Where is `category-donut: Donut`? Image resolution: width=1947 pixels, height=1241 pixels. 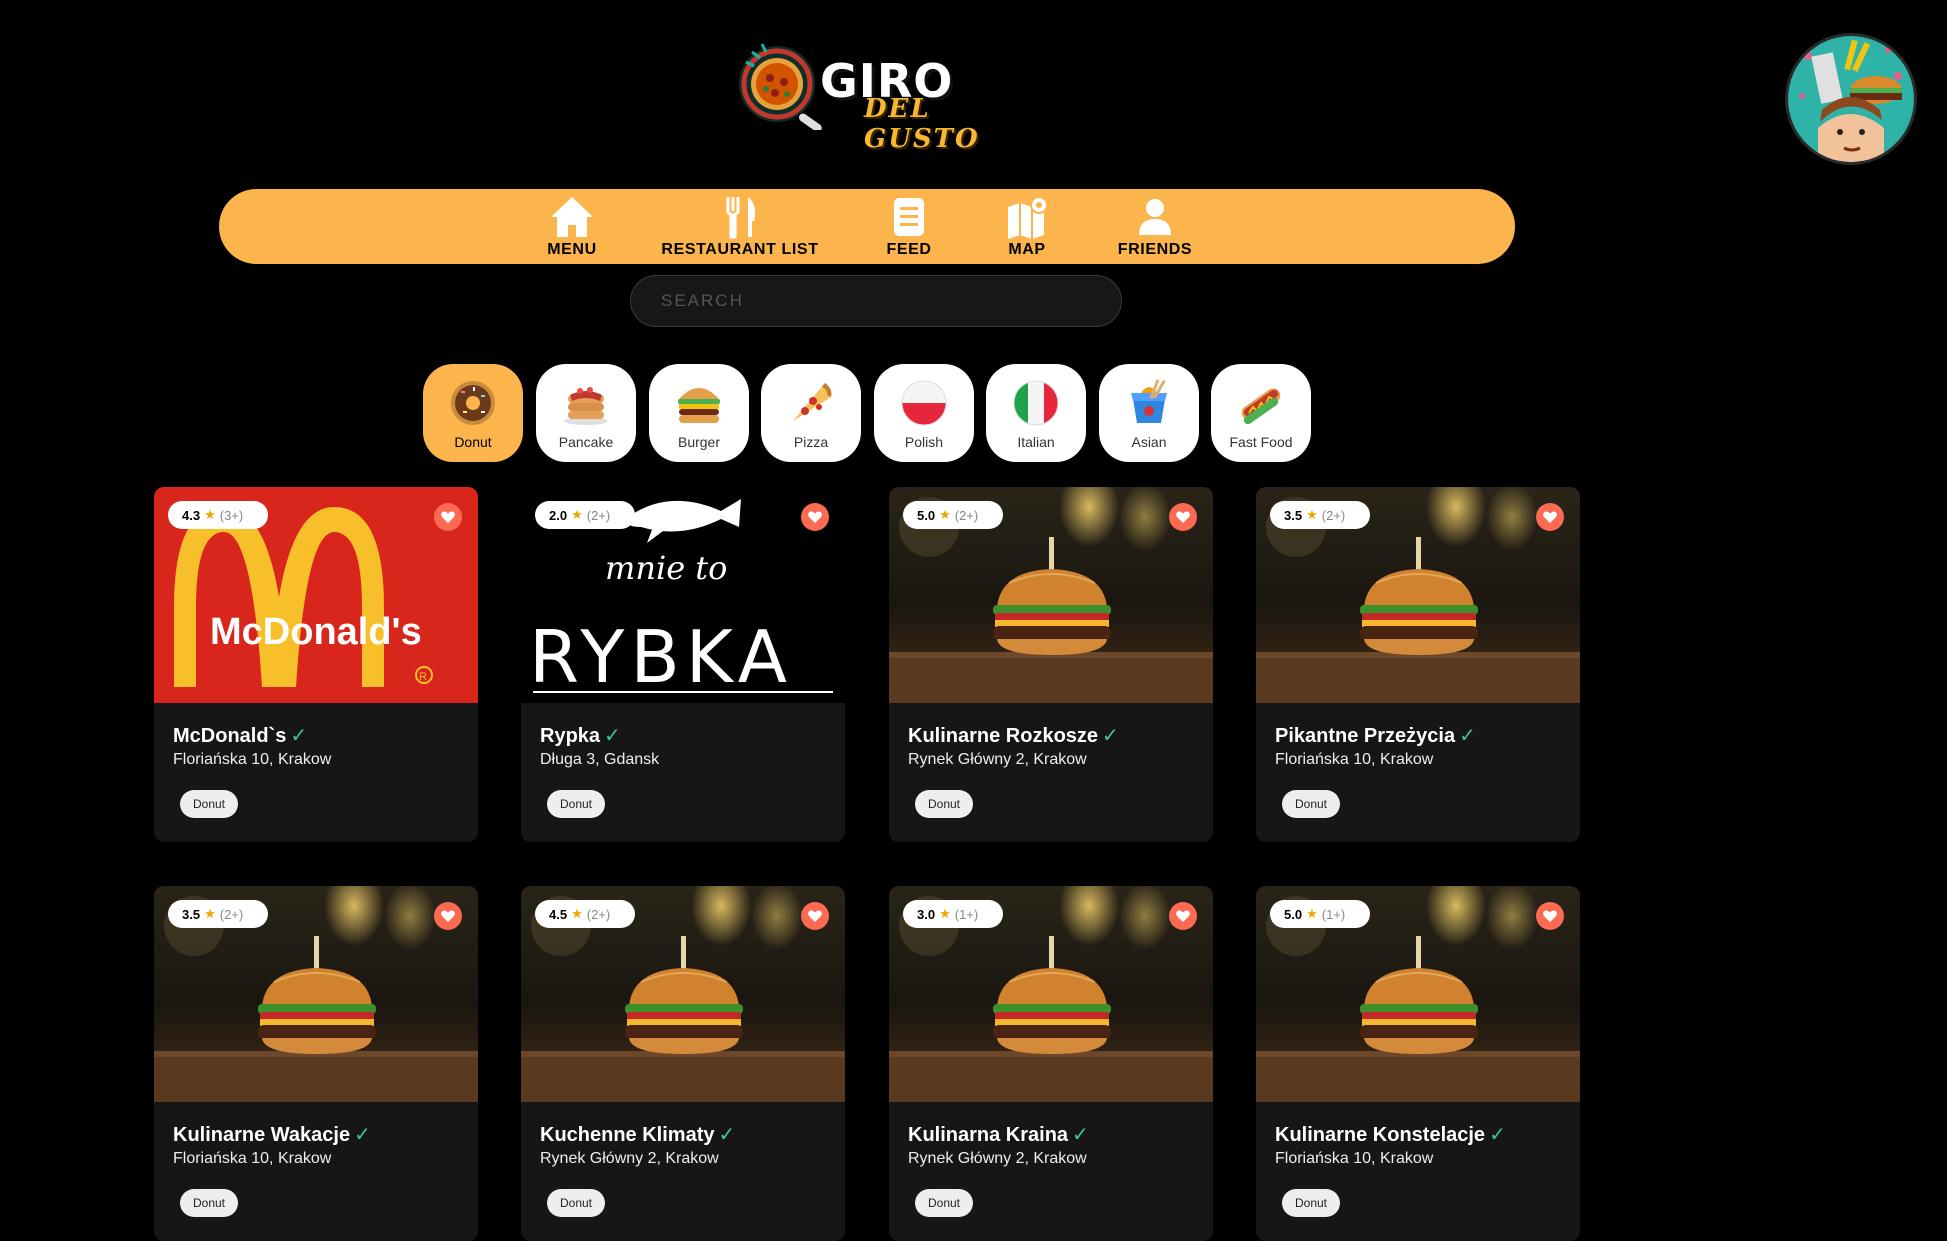
category-donut: Donut is located at coordinates (473, 413).